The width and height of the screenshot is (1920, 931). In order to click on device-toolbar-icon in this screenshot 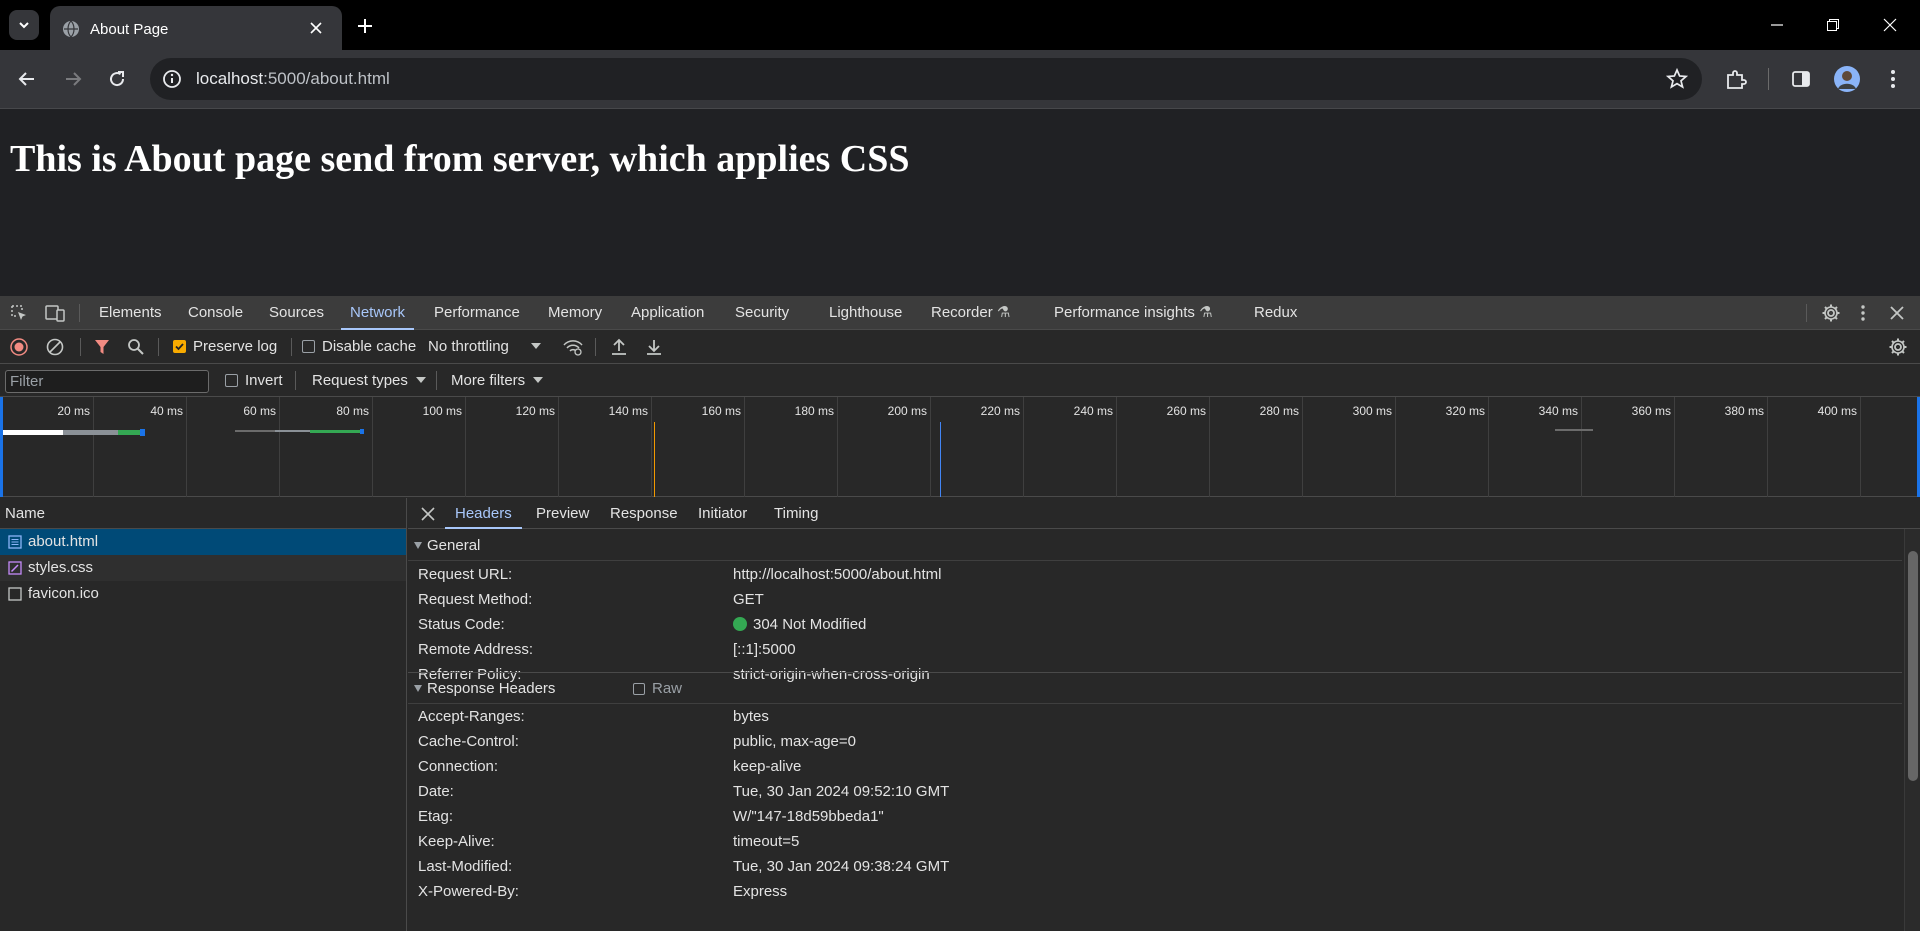, I will do `click(55, 313)`.